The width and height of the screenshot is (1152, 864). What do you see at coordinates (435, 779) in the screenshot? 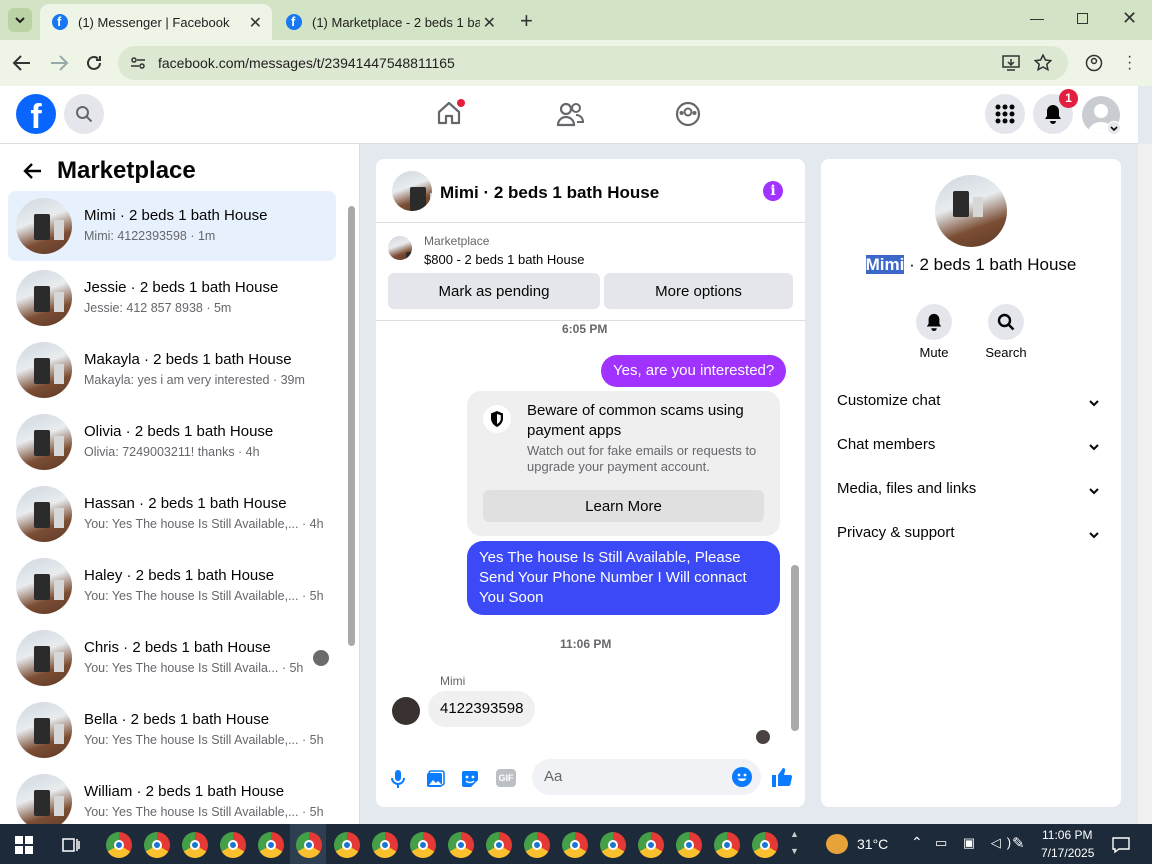
I see `photo-icon` at bounding box center [435, 779].